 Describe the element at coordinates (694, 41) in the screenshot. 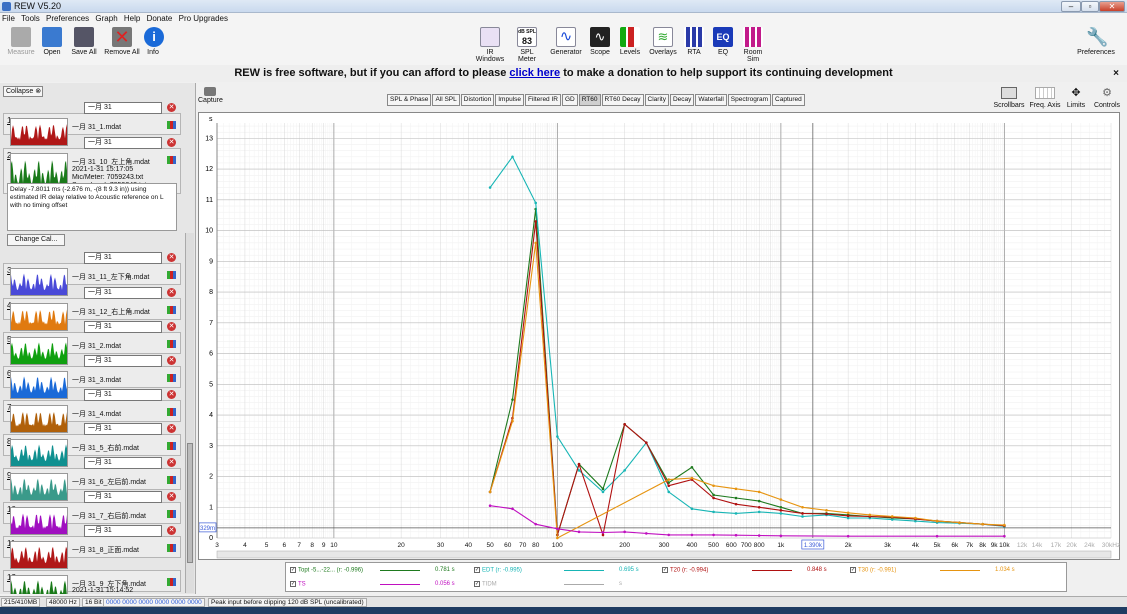

I see `rta-button: RTA` at that location.